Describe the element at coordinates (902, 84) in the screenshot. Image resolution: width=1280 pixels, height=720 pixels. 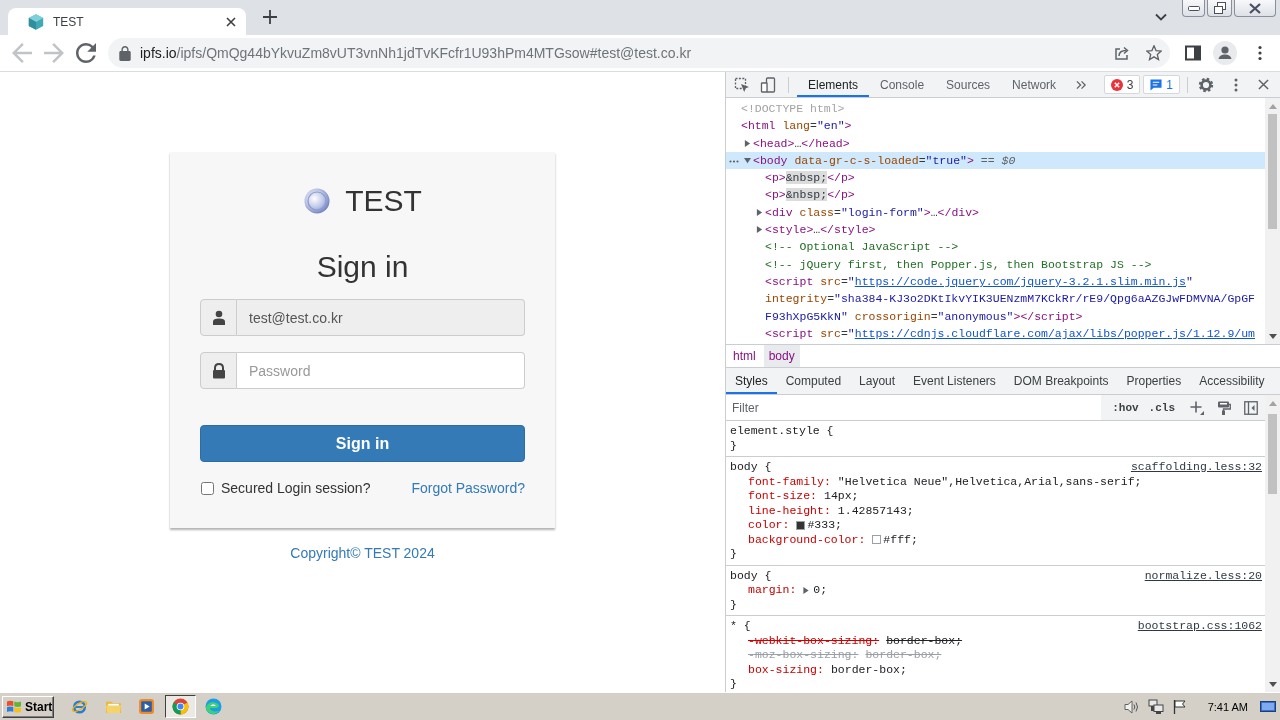
I see `devtools-tab: Console` at that location.